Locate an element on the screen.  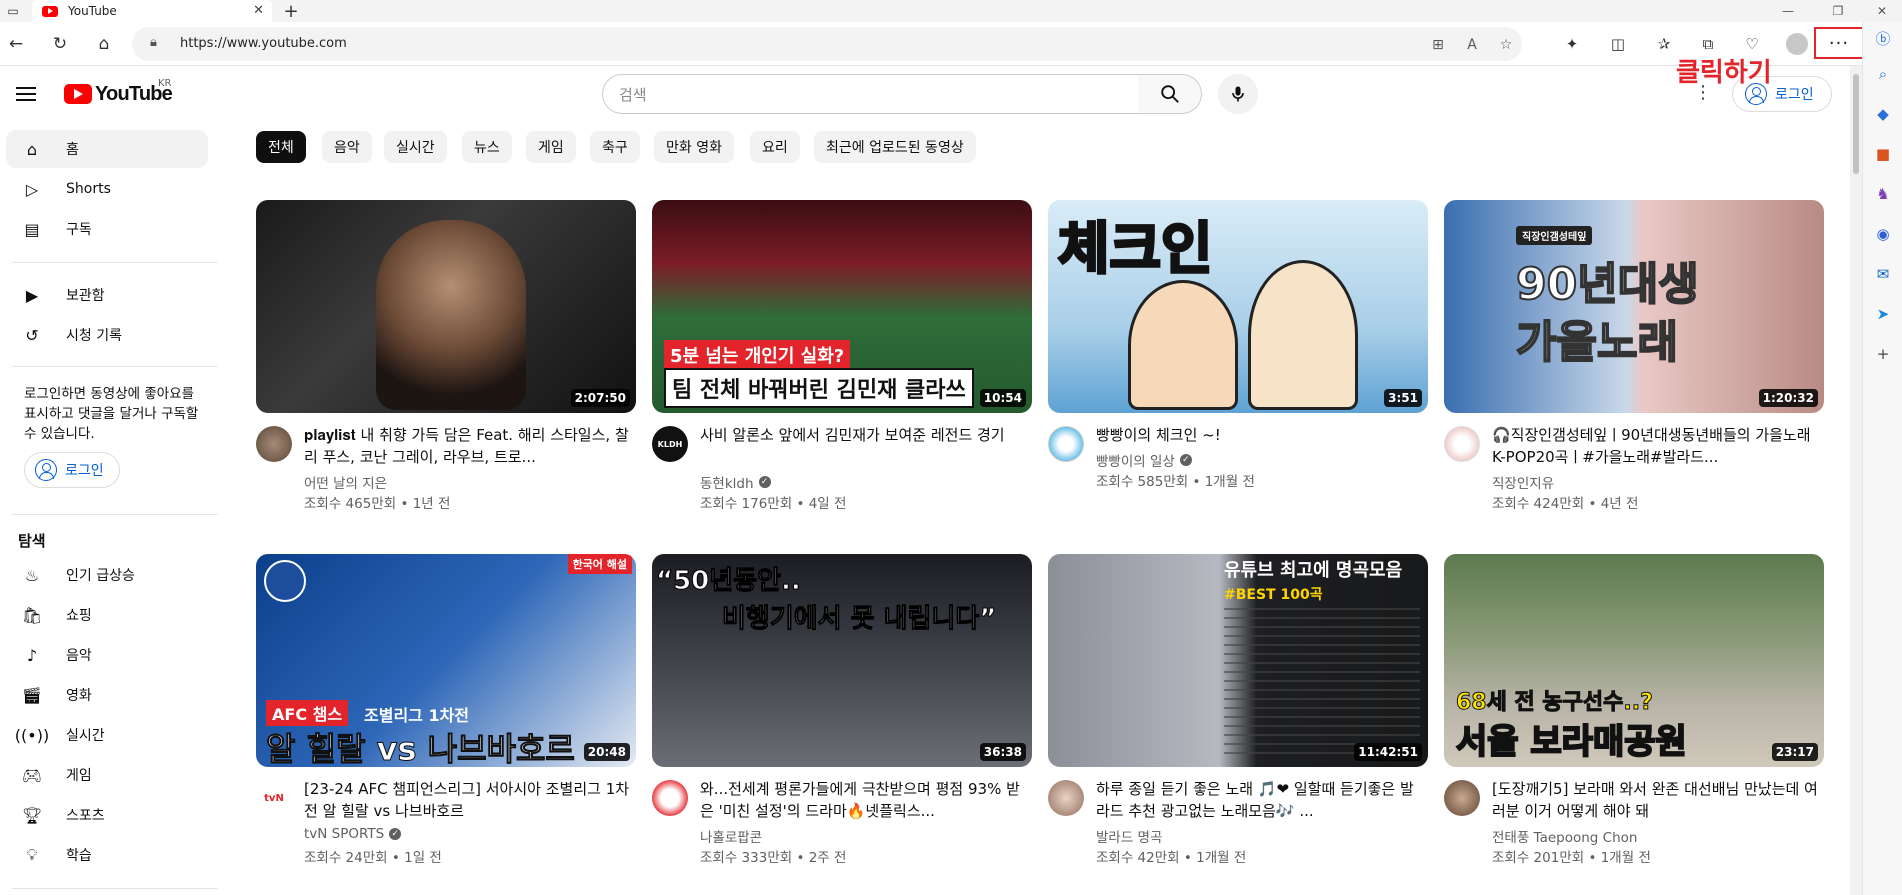
games-icon: ♞ is located at coordinates (1883, 194).